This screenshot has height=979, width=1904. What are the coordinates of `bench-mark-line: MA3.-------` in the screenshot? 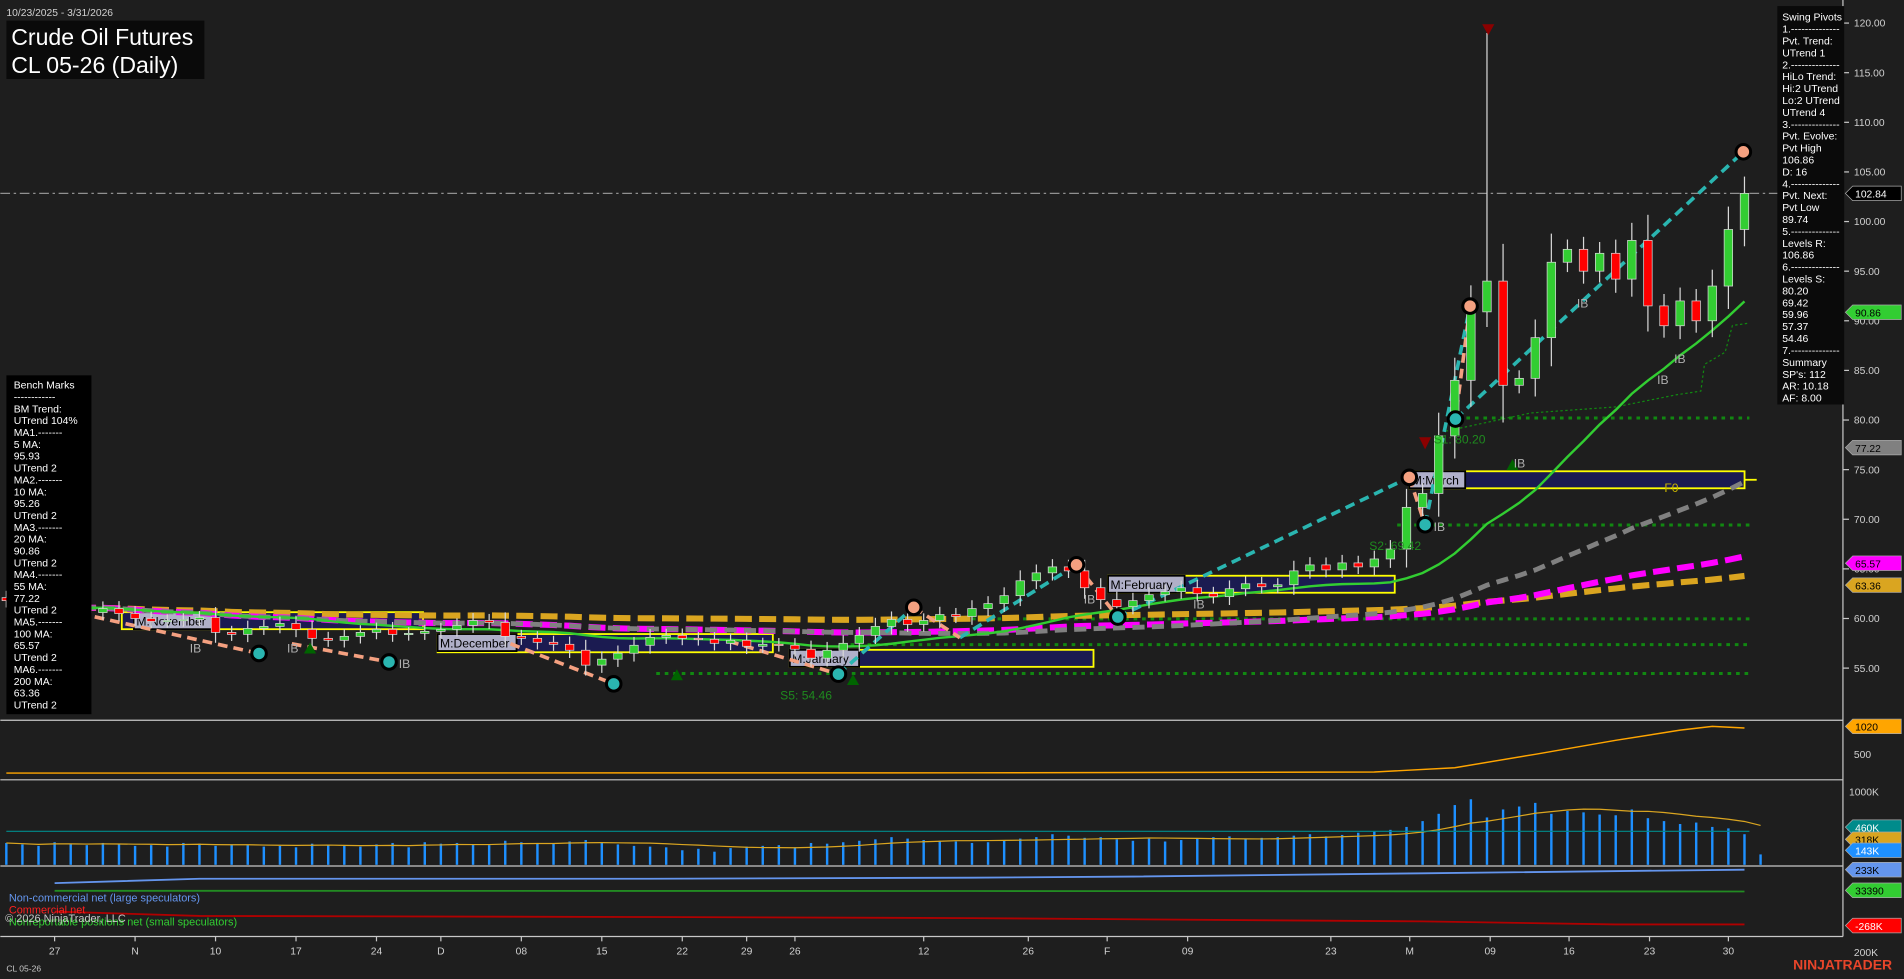 It's located at (38, 528).